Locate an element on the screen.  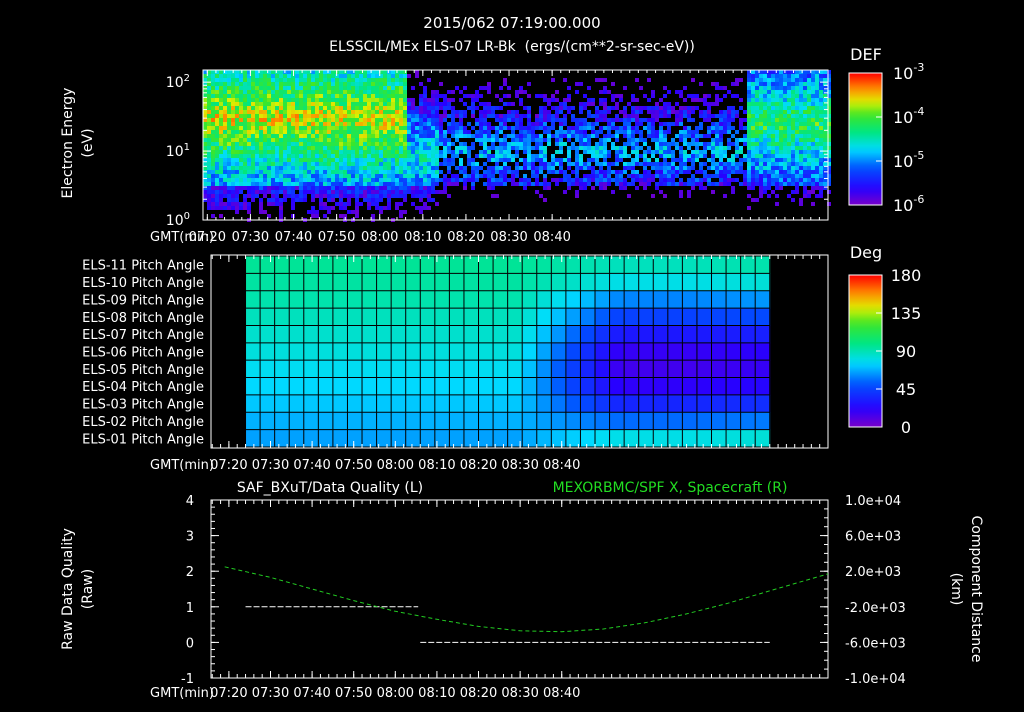
pitch-angle-row-label: ELS-09 Pitch Angle is located at coordinates (143, 300).